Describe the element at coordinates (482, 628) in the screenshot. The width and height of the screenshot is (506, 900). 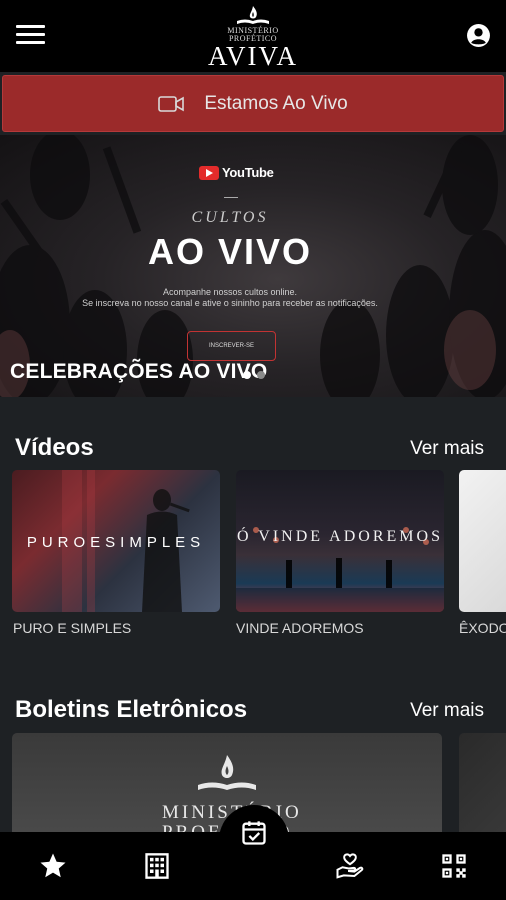
I see `video-title: ÊXODO` at that location.